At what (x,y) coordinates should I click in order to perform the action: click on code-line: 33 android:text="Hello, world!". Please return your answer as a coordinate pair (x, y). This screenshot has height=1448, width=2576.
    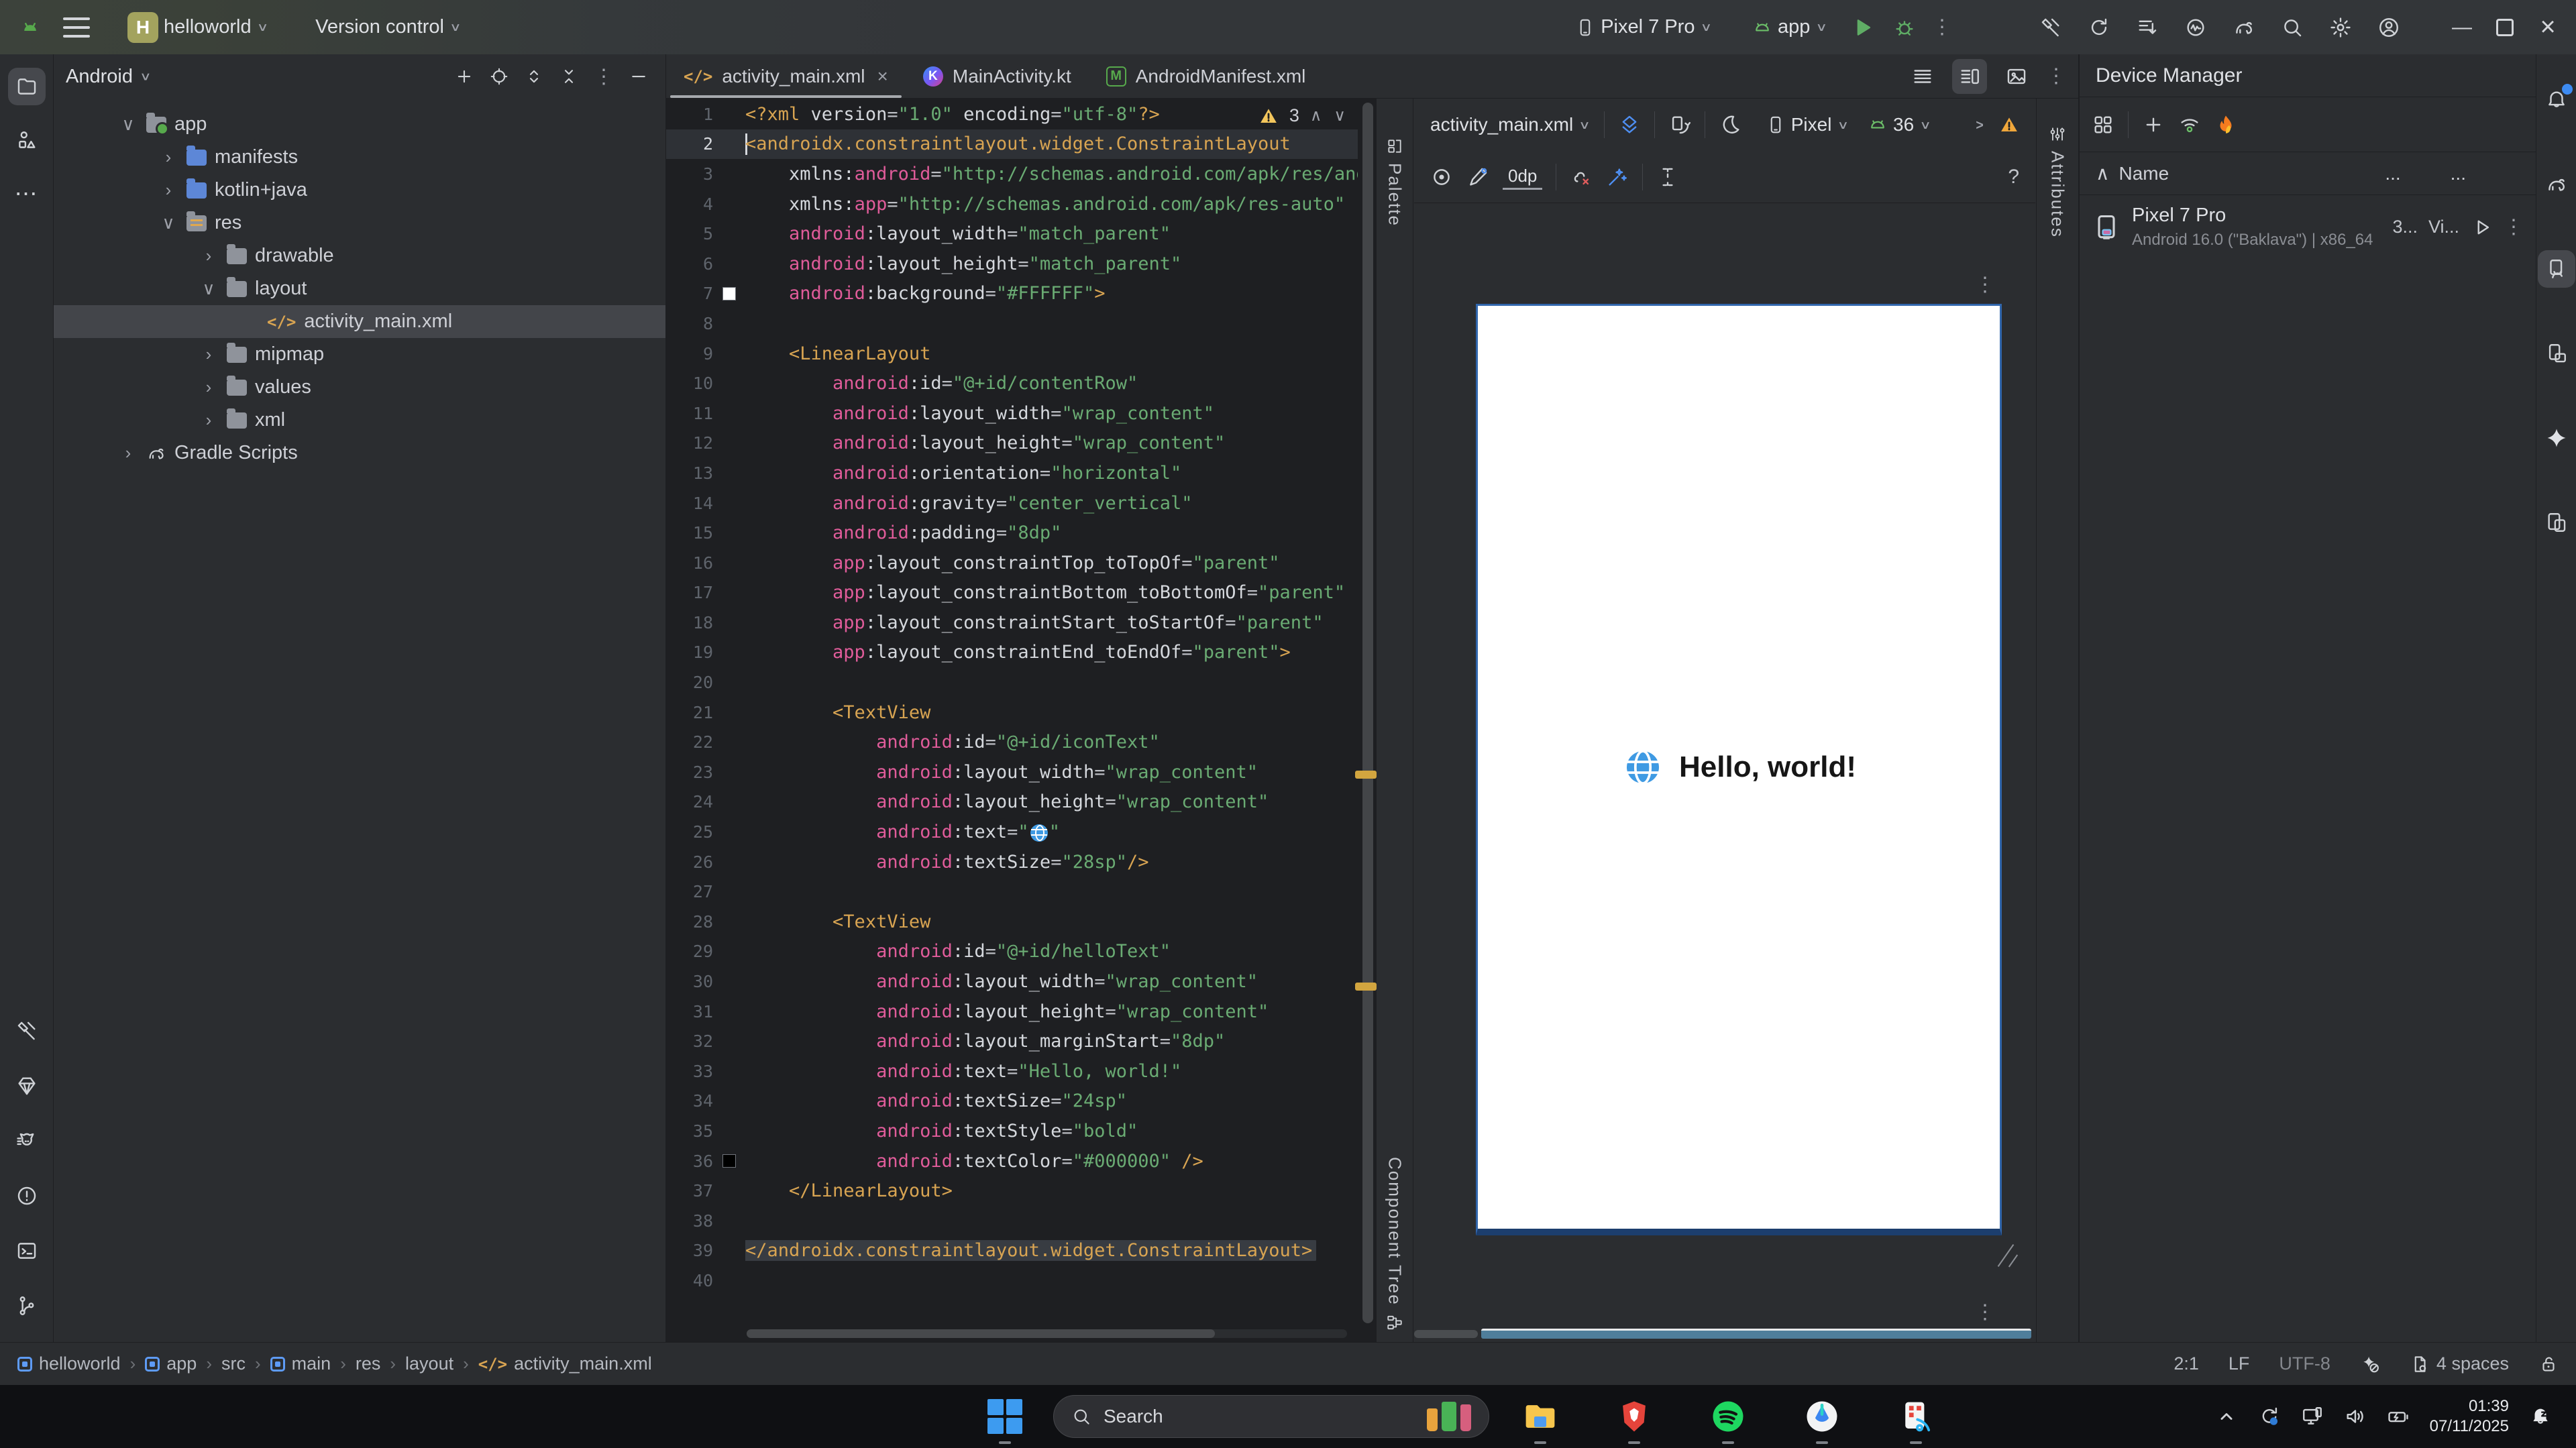
    Looking at the image, I should click on (1012, 1071).